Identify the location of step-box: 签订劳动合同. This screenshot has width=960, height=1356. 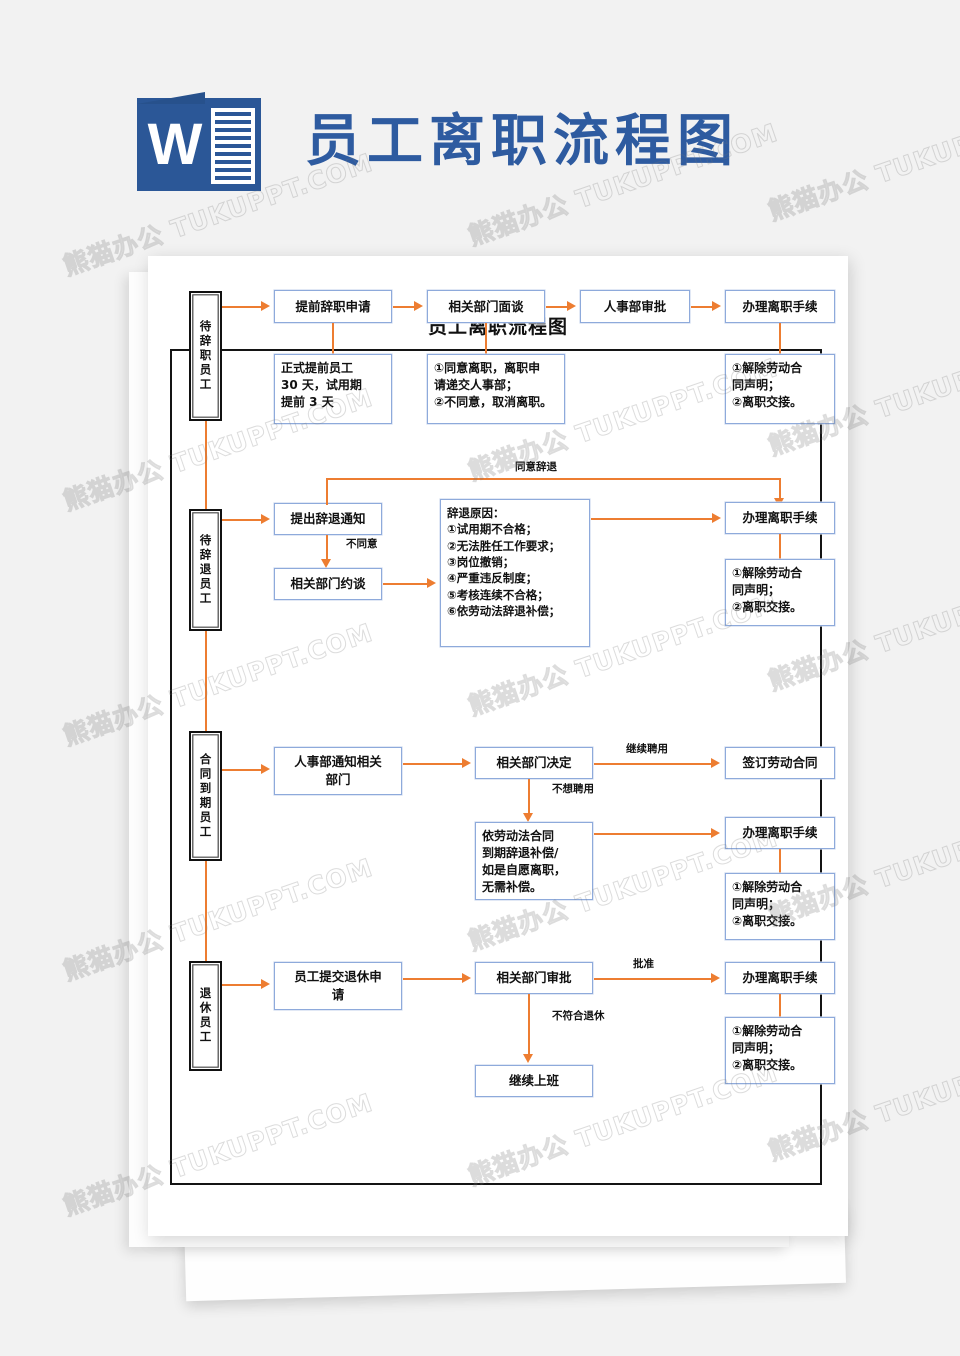
(780, 763).